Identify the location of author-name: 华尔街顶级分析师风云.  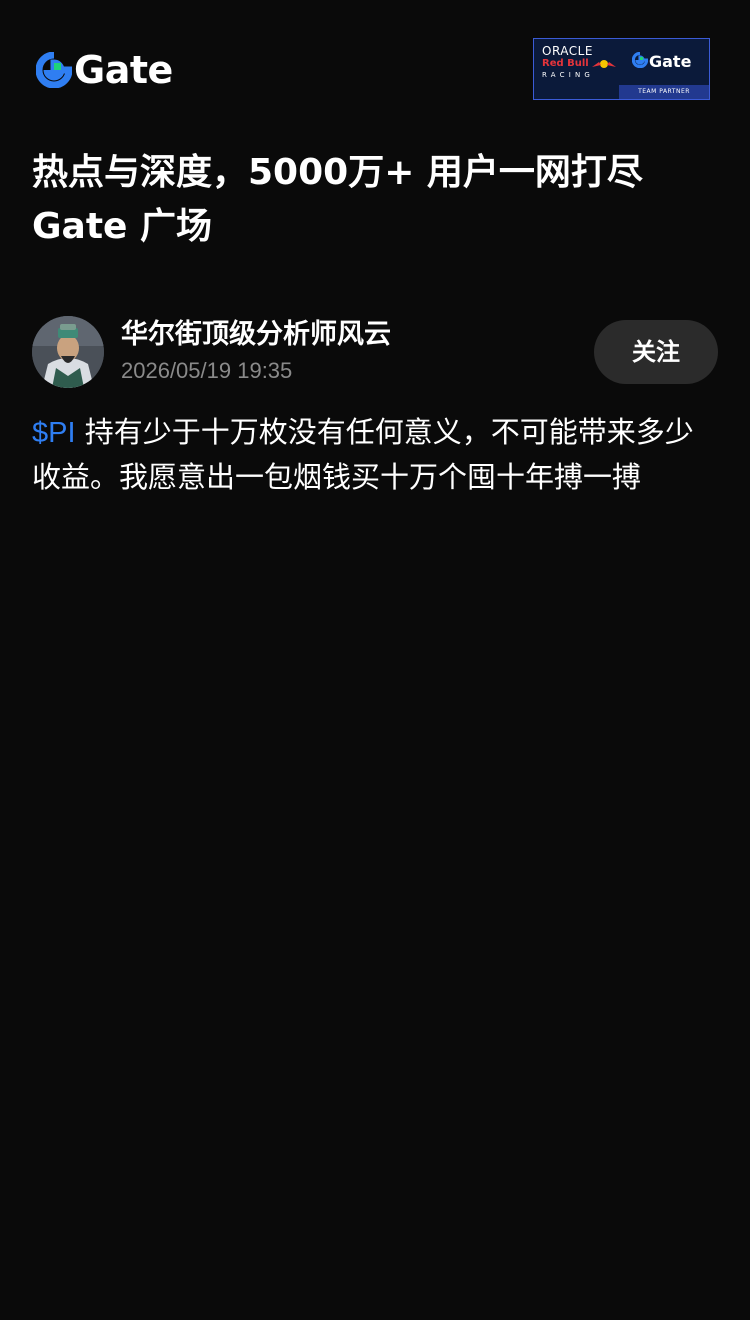
(256, 335).